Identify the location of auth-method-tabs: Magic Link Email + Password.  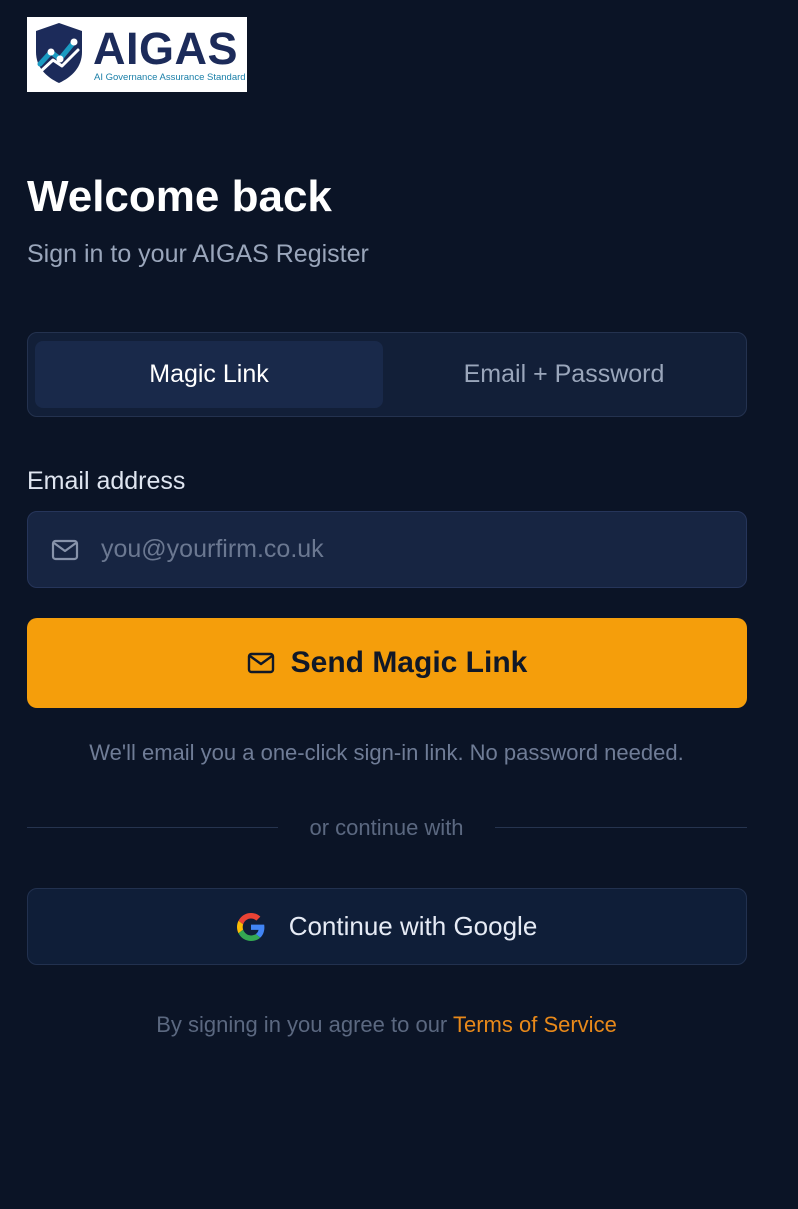
(387, 374).